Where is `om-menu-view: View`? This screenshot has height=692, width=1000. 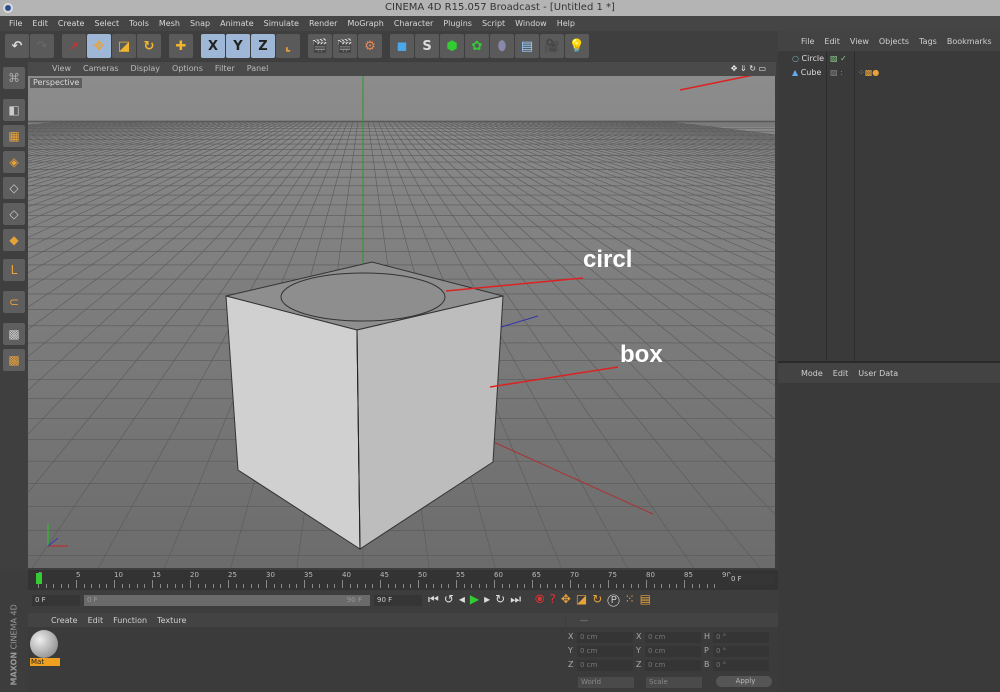 om-menu-view: View is located at coordinates (859, 41).